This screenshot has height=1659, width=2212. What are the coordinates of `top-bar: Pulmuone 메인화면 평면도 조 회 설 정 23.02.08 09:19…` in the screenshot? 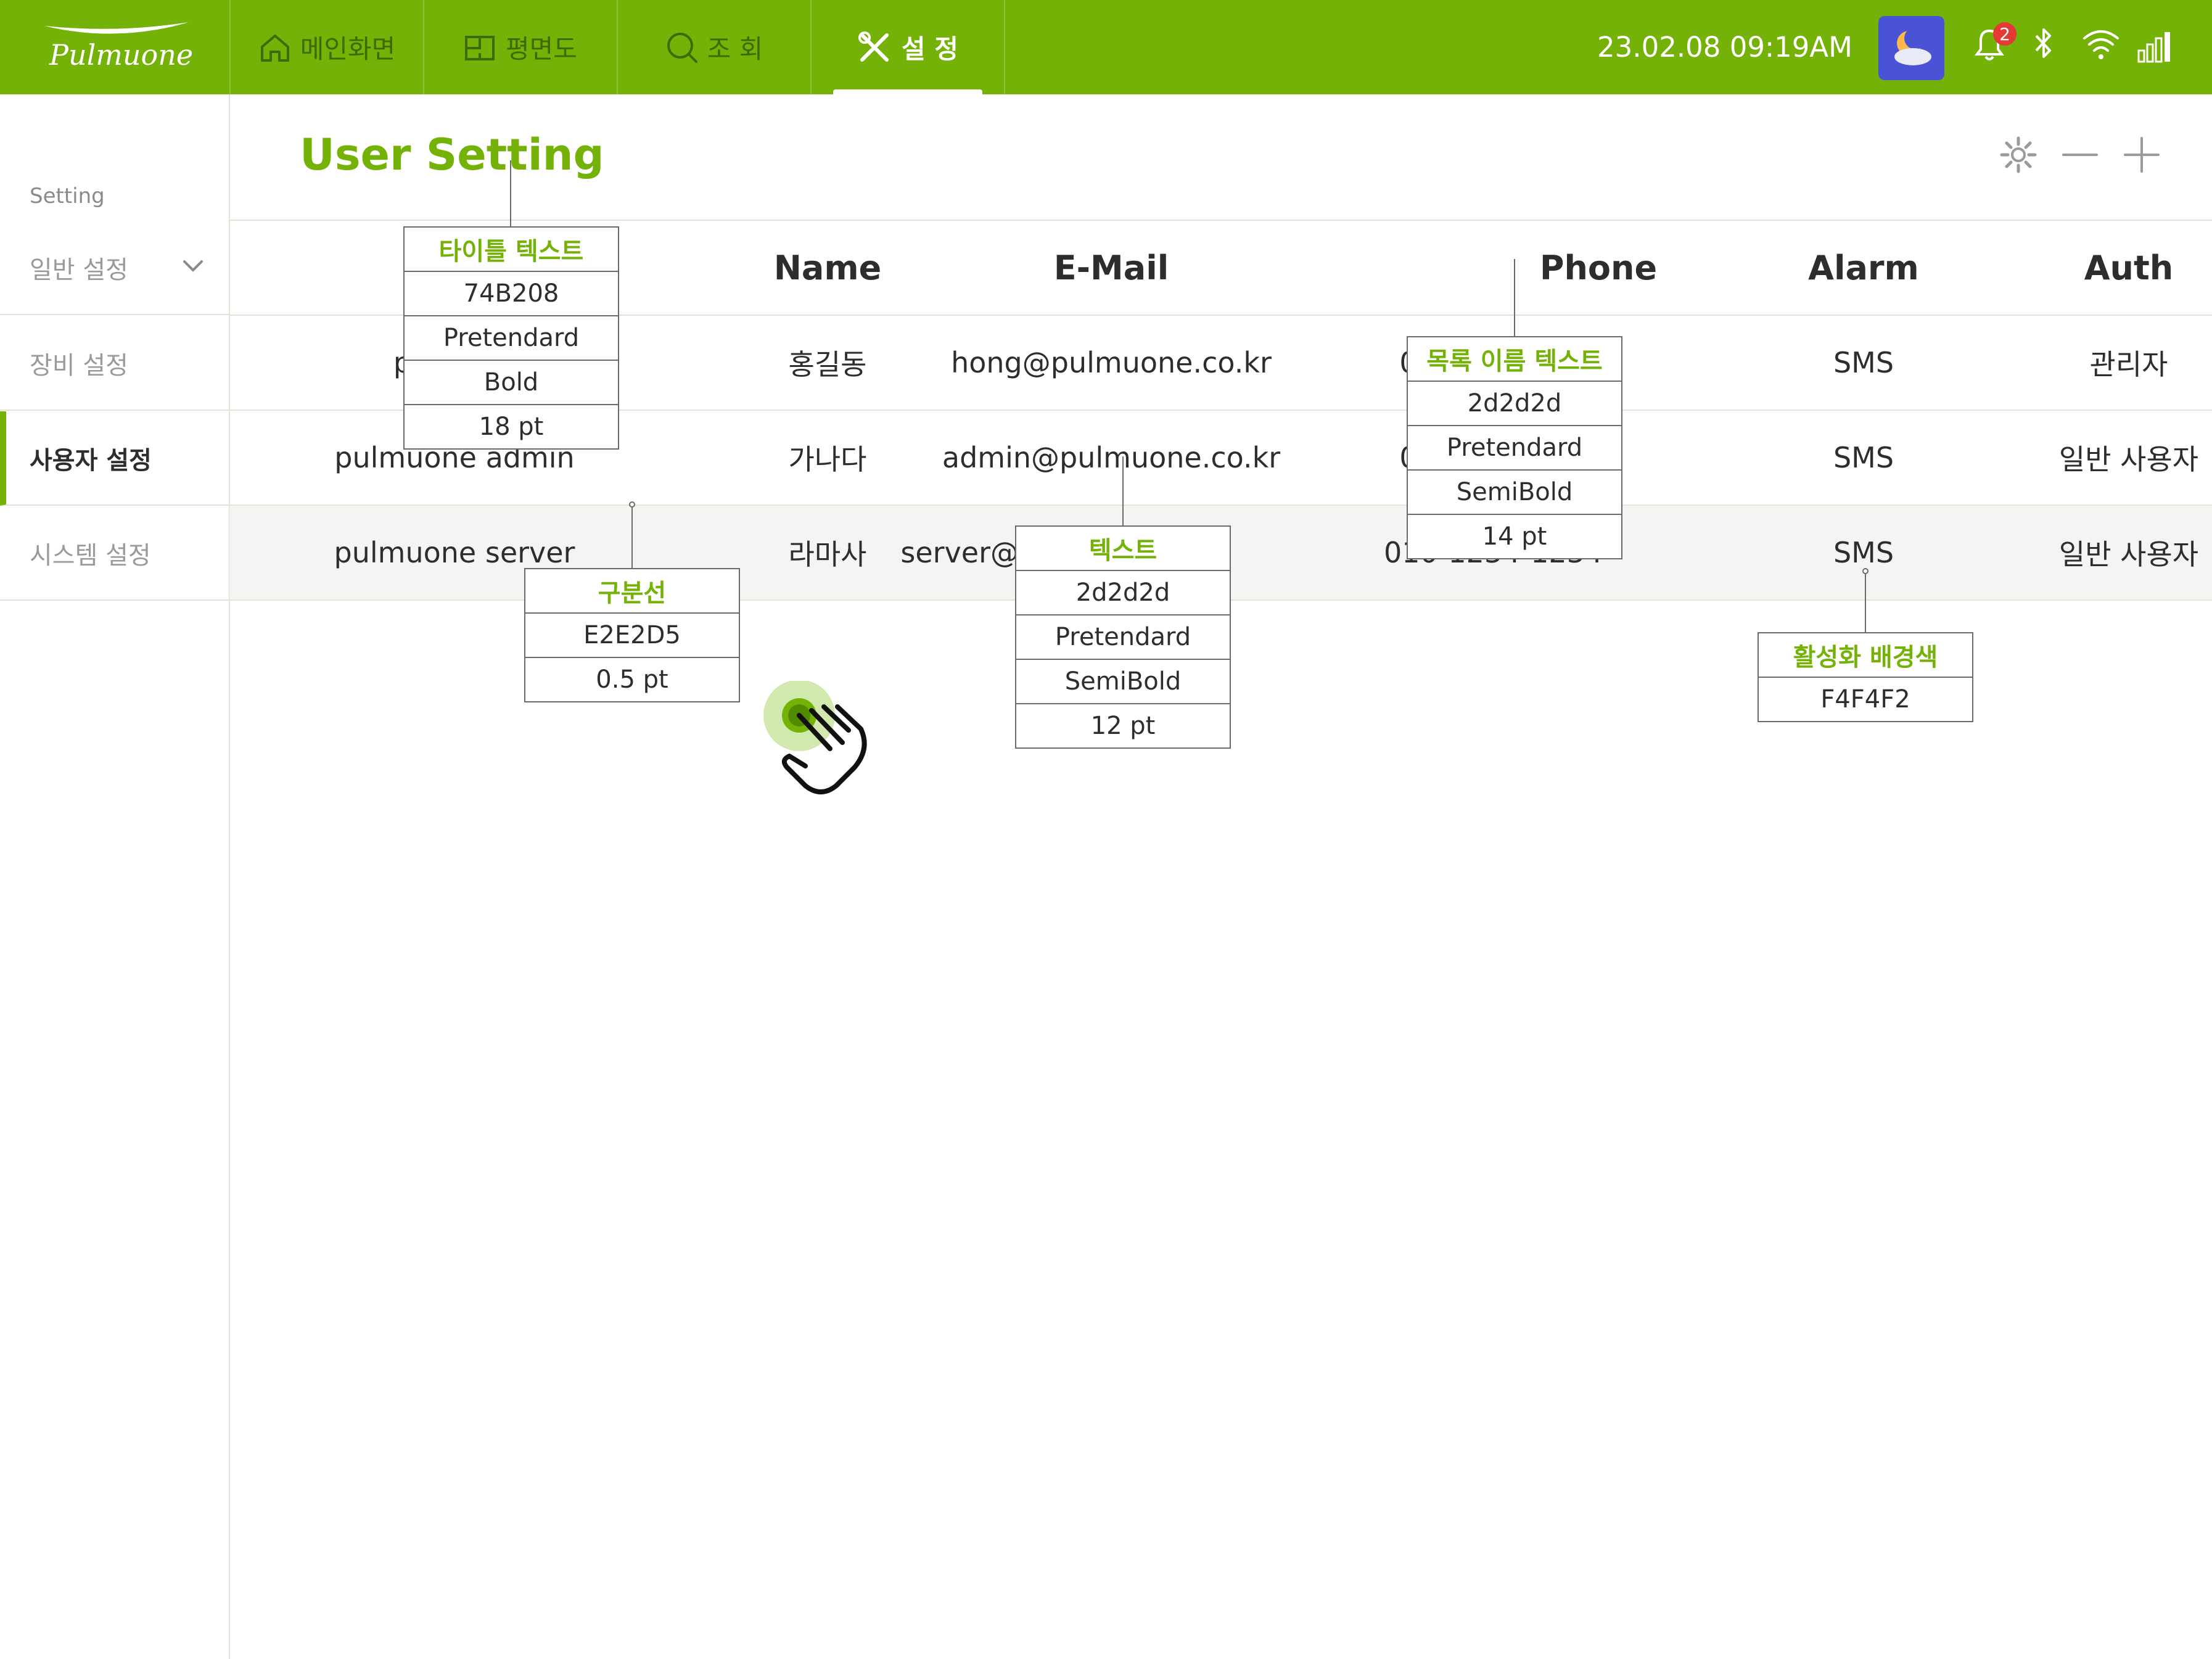 It's located at (1106, 47).